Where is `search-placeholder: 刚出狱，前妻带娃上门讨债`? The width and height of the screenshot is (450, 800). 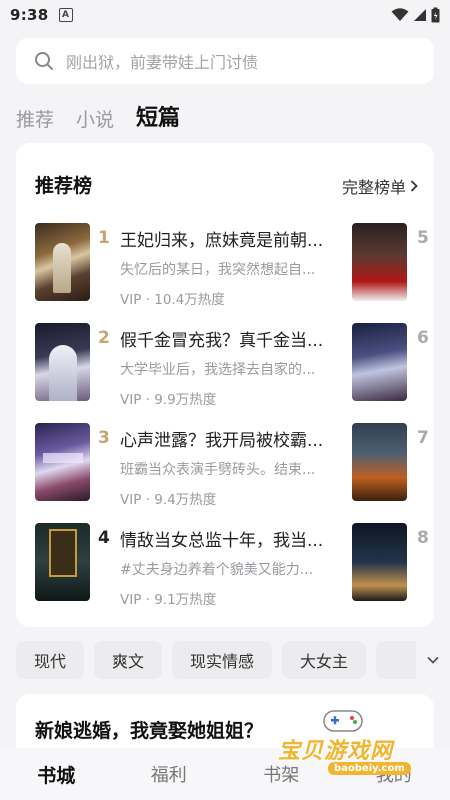
search-placeholder: 刚出狱，前妻带娃上门讨债 is located at coordinates (162, 62).